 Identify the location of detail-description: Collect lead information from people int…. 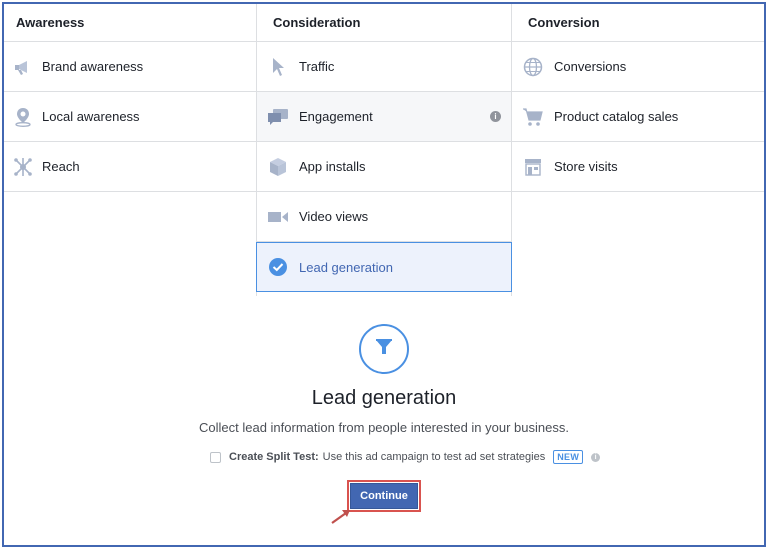
(384, 427).